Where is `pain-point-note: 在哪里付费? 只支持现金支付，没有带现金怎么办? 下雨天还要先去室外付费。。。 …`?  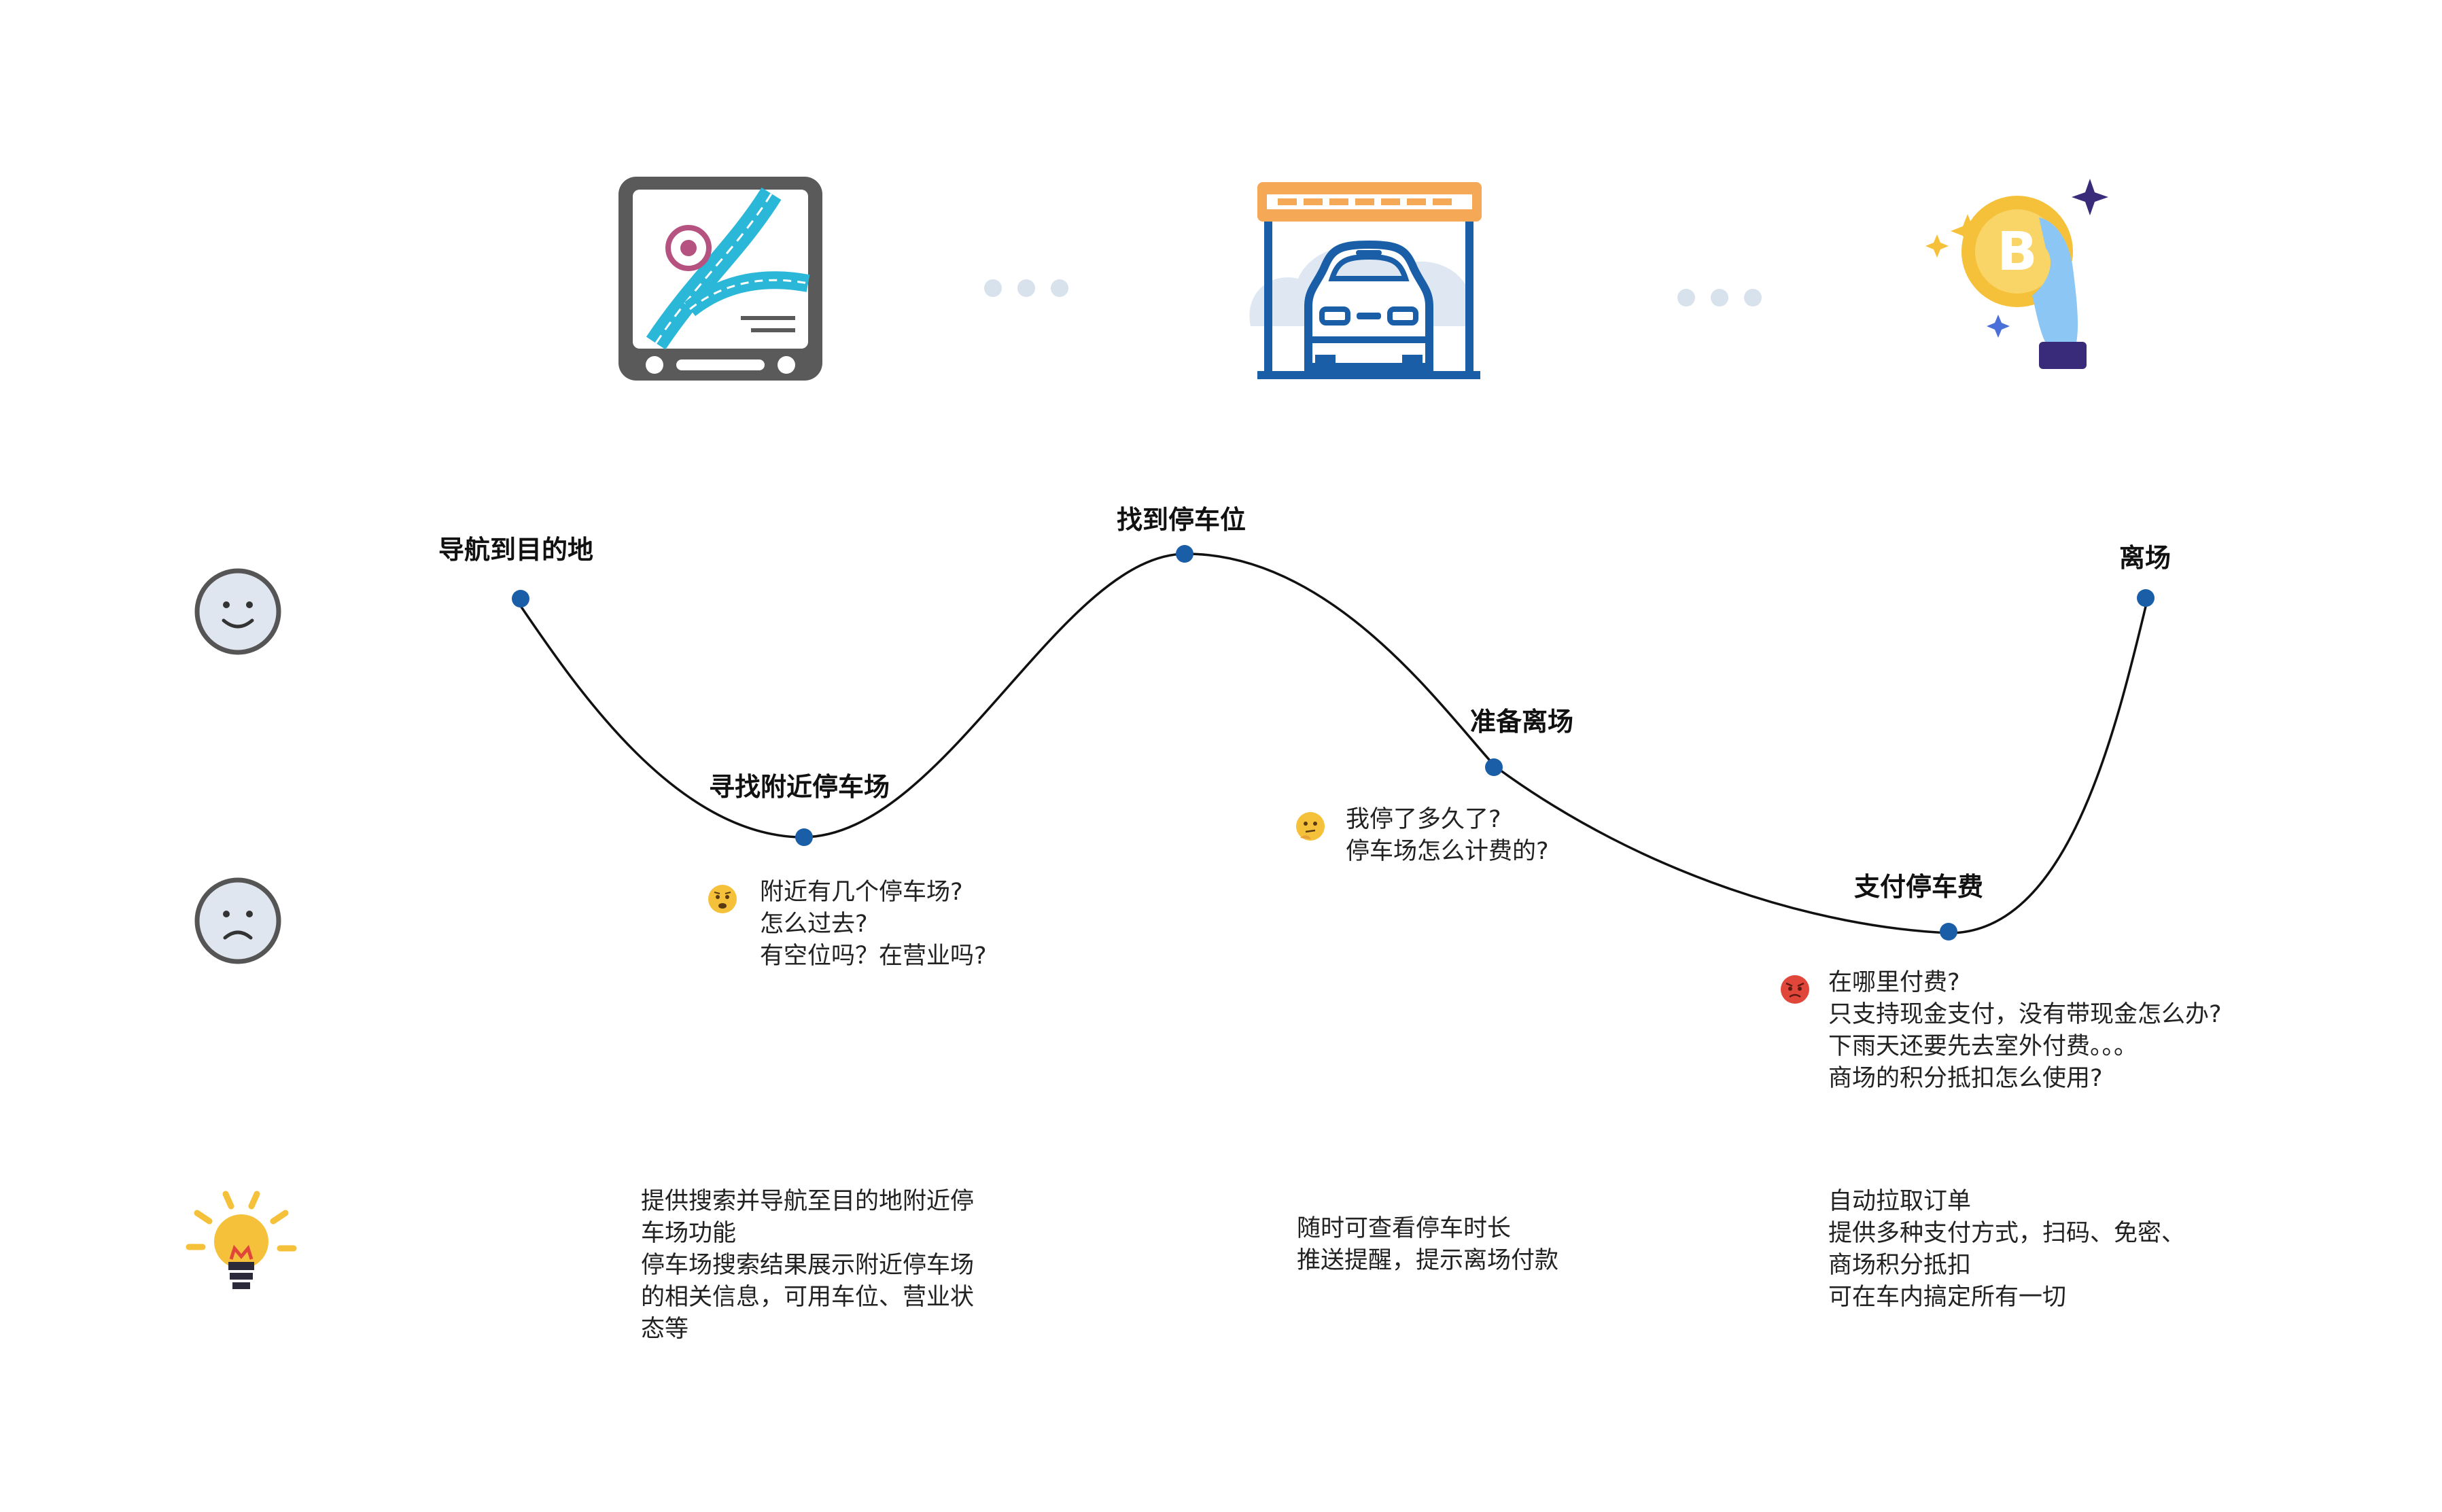
pain-point-note: 在哪里付费? 只支持现金支付，没有带现金怎么办? 下雨天还要先去室外付费。。。 … is located at coordinates (2025, 1030).